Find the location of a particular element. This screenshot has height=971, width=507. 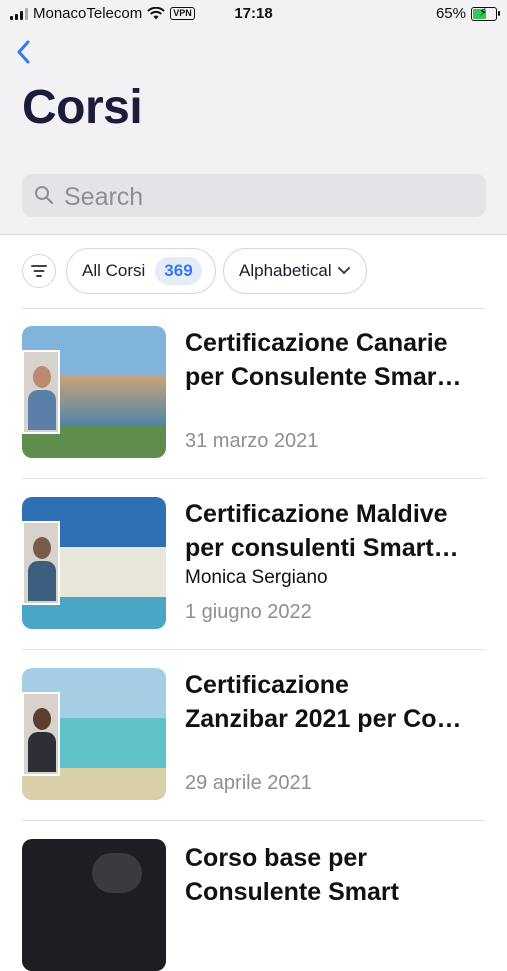

search-icon is located at coordinates (44, 195).